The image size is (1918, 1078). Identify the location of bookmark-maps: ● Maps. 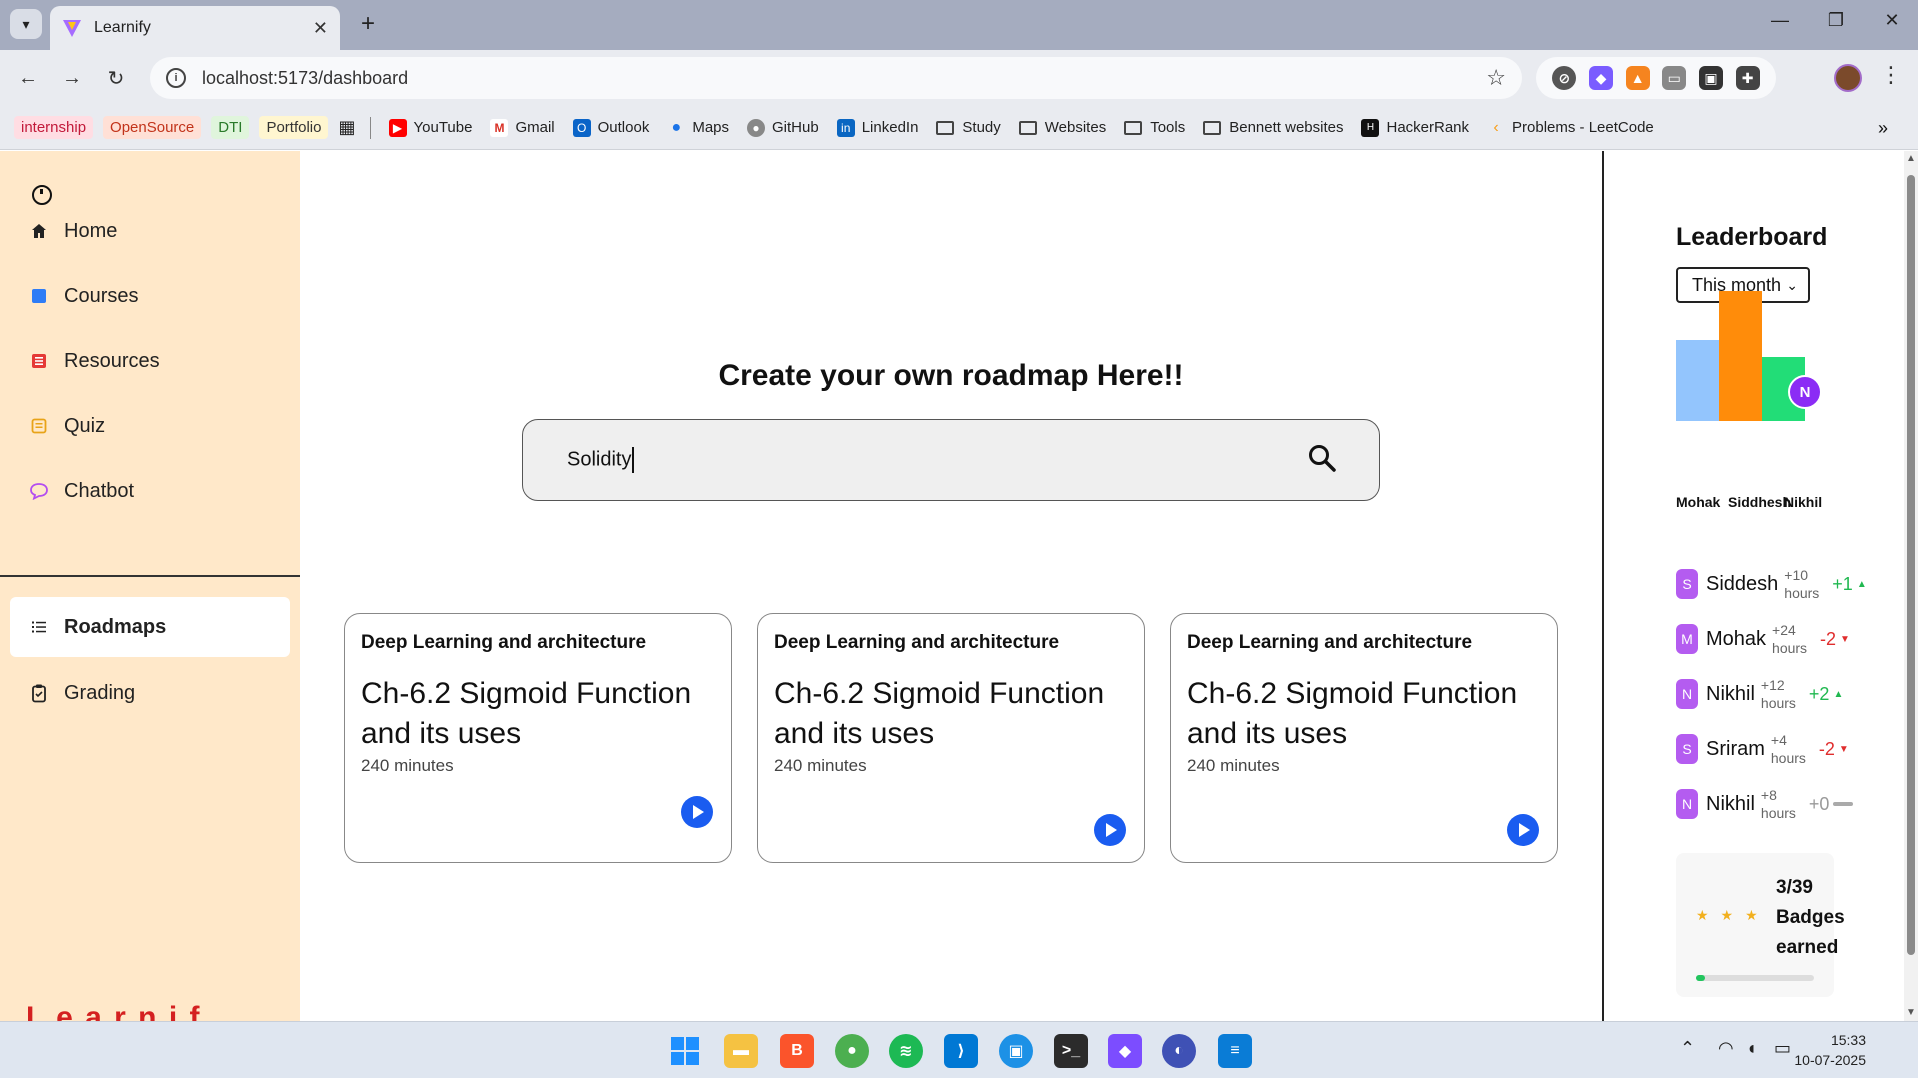
(698, 128).